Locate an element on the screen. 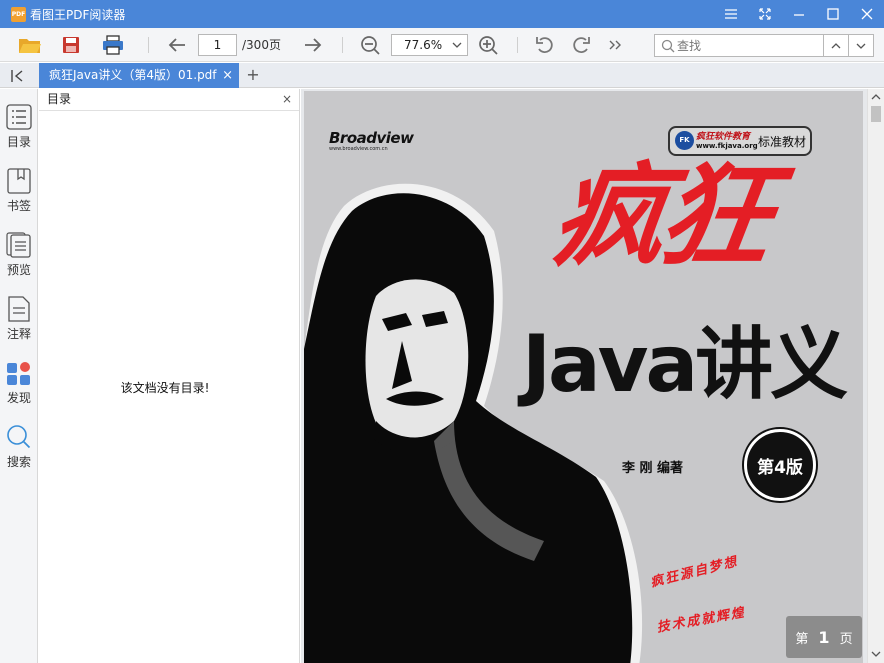 This screenshot has width=884, height=663. fk-logo: FK is located at coordinates (684, 140).